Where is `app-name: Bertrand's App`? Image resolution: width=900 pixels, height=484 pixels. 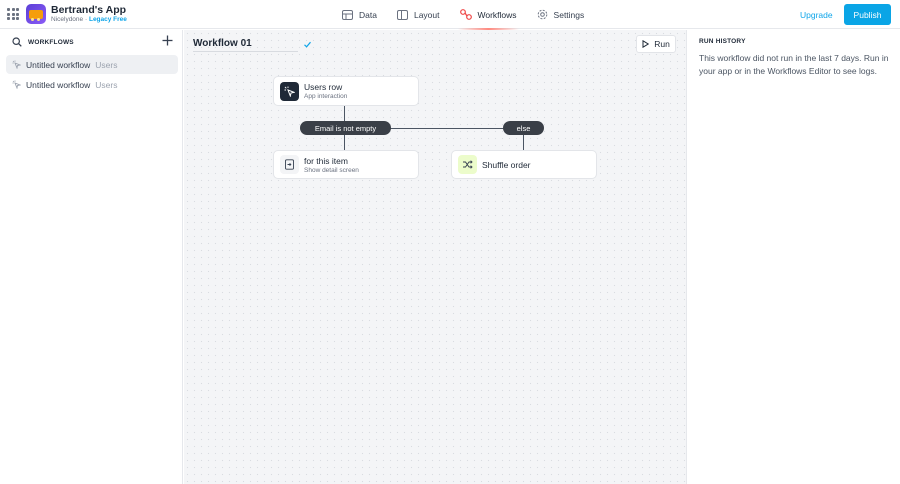
app-name: Bertrand's App is located at coordinates (88, 10).